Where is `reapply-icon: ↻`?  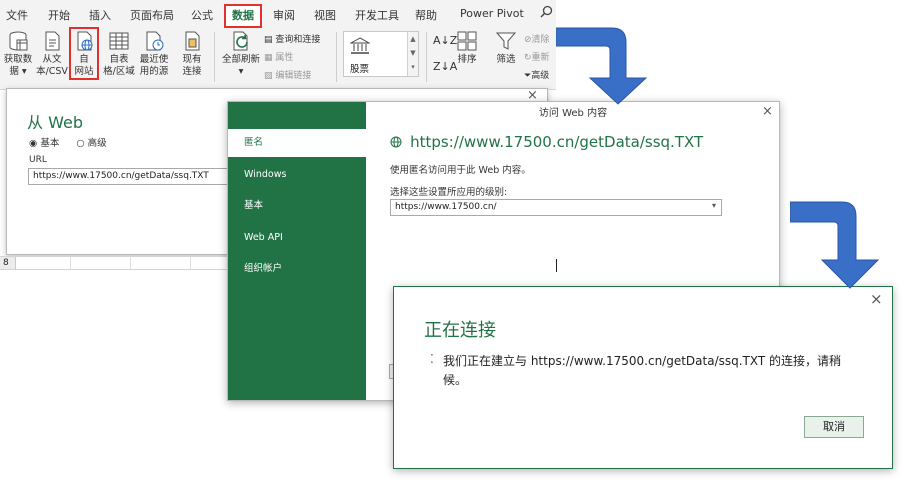 reapply-icon: ↻ is located at coordinates (528, 58).